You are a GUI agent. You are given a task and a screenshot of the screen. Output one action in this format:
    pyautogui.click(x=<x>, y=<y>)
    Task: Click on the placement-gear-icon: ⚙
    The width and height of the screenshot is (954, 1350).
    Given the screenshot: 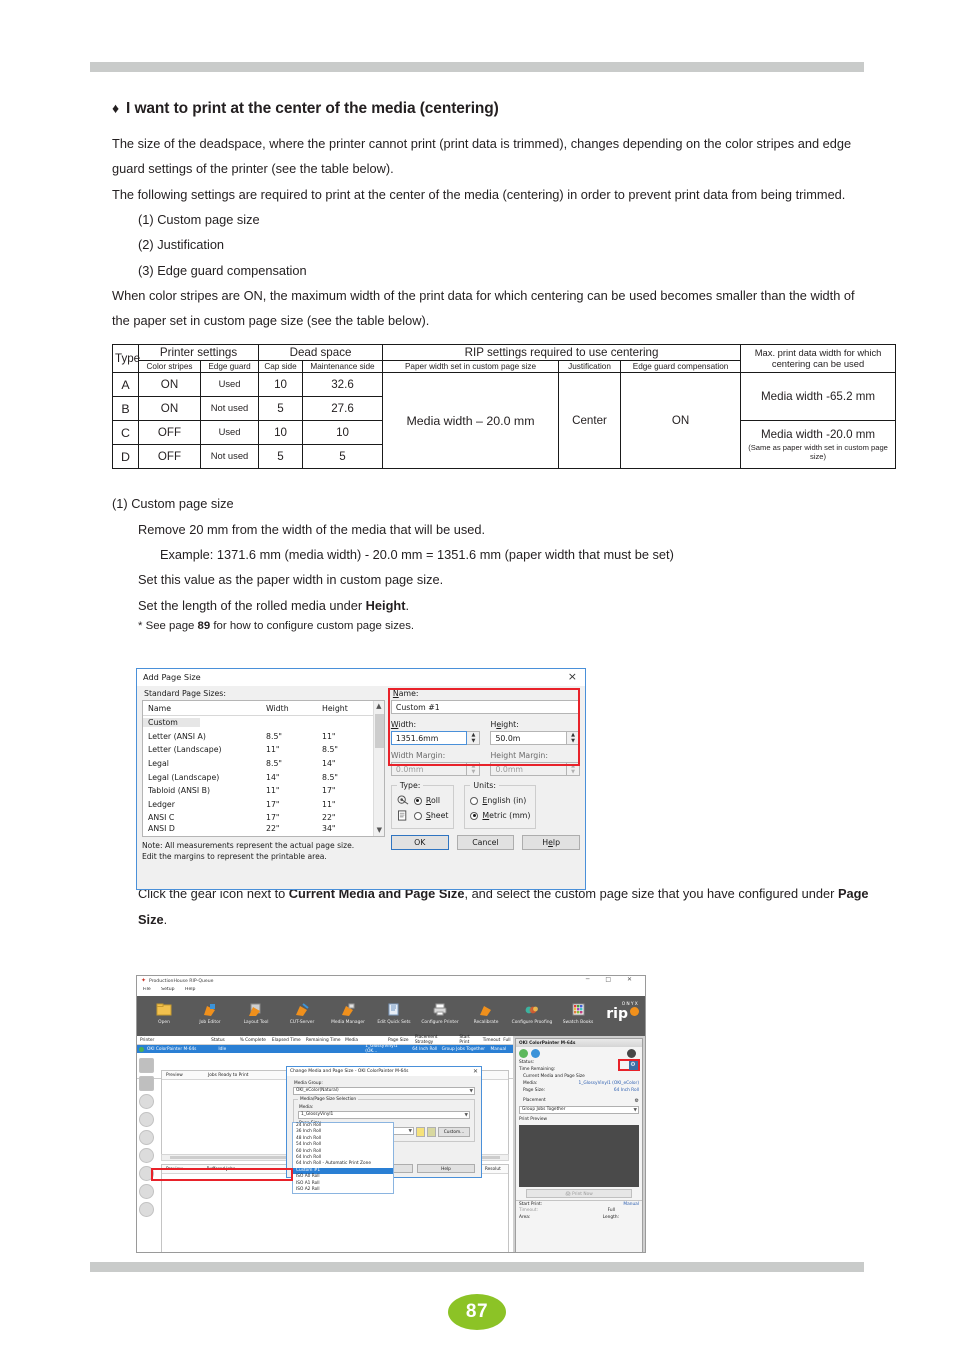 What is the action you would take?
    pyautogui.click(x=637, y=1101)
    